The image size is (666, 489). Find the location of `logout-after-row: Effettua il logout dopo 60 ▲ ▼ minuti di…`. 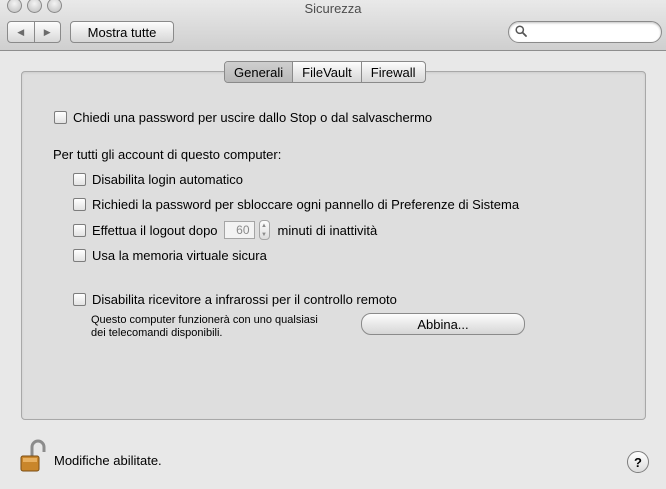

logout-after-row: Effettua il logout dopo 60 ▲ ▼ minuti di… is located at coordinates (225, 230).